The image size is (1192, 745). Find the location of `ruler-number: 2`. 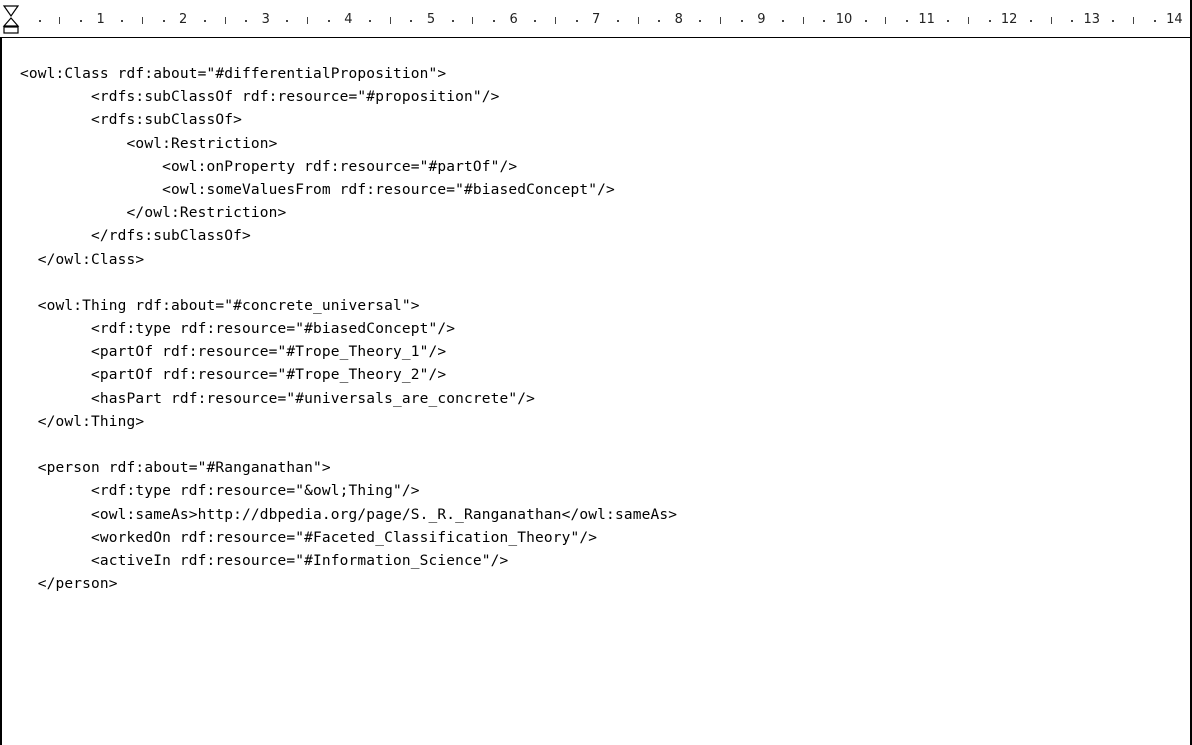

ruler-number: 2 is located at coordinates (183, 19).